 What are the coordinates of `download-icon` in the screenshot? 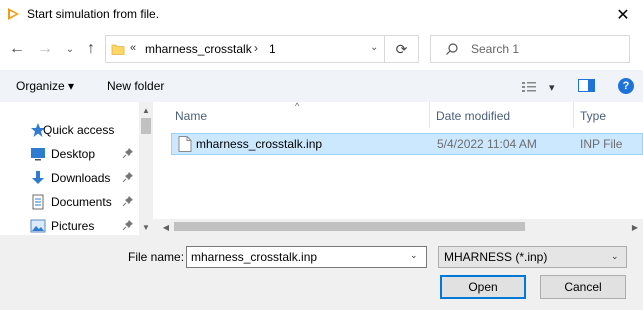 It's located at (38, 177).